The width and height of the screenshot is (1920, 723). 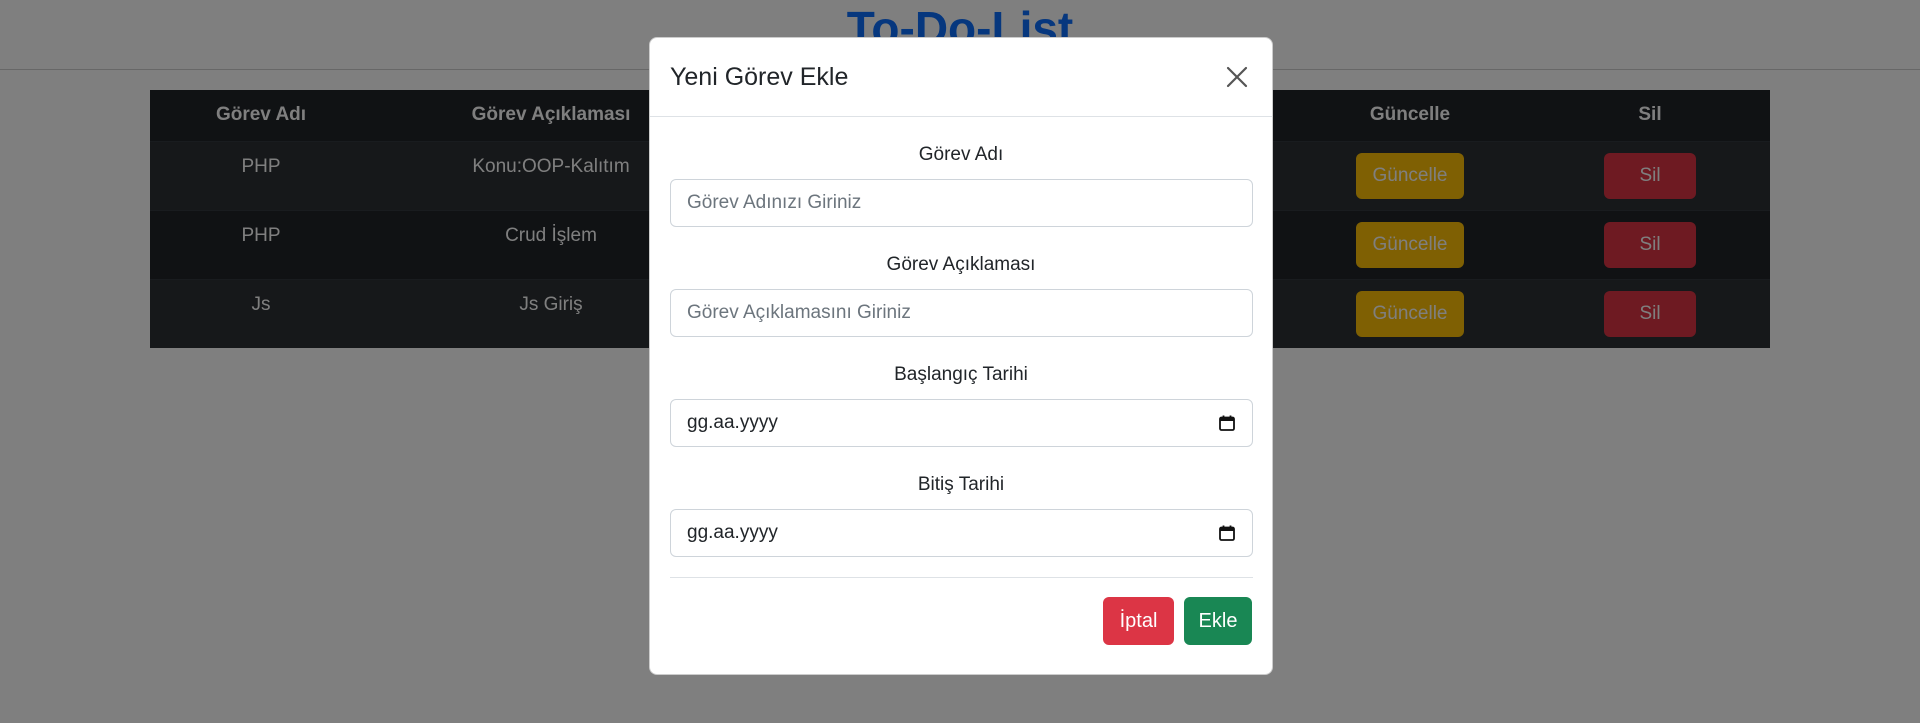 I want to click on close-icon, so click(x=1237, y=77).